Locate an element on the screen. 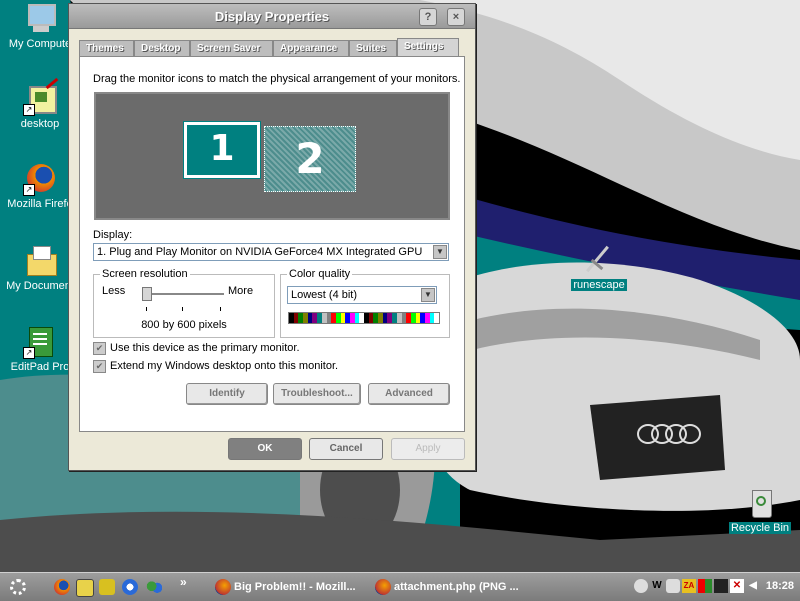 This screenshot has width=800, height=601. desktop-icon-label: runescape is located at coordinates (599, 285).